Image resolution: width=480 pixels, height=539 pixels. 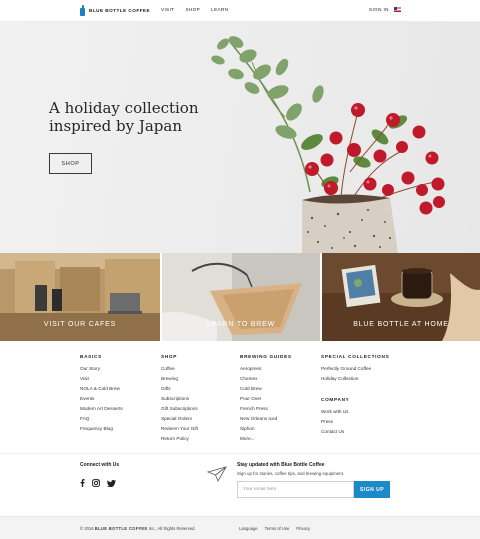 I want to click on language-link: Language, so click(x=248, y=528).